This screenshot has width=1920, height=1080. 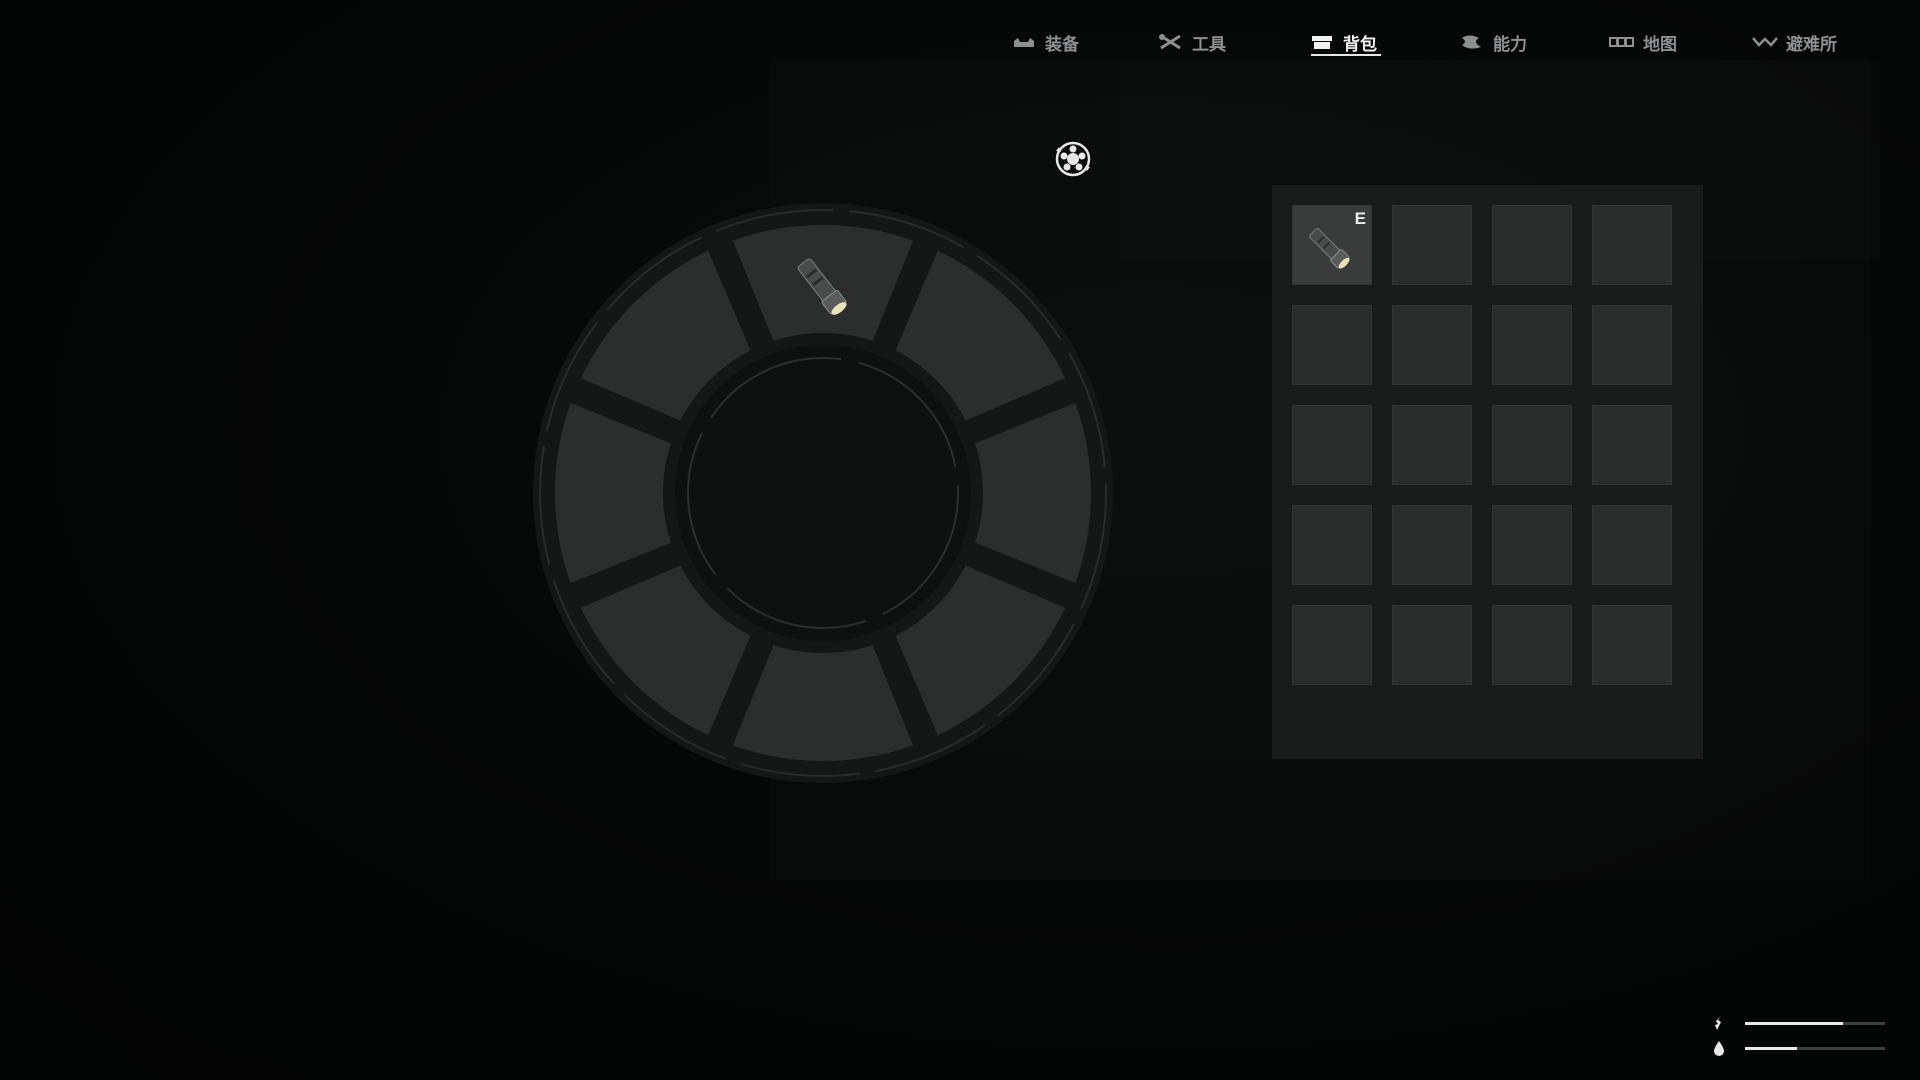 I want to click on rotate-control-icon, so click(x=1073, y=159).